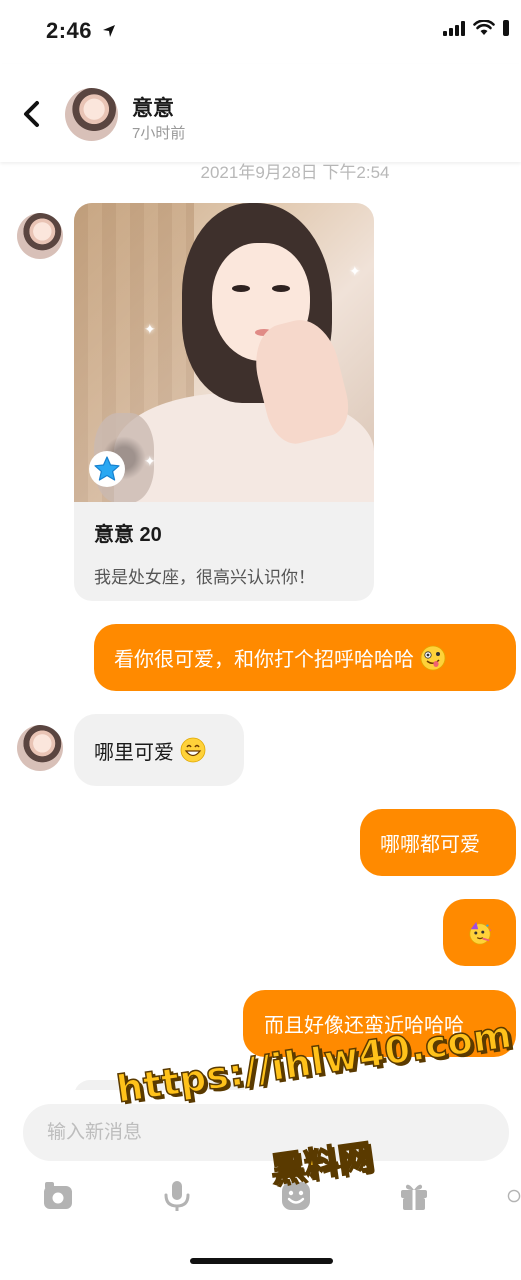 The image size is (521, 1280). I want to click on zany-face-emoji, so click(433, 658).